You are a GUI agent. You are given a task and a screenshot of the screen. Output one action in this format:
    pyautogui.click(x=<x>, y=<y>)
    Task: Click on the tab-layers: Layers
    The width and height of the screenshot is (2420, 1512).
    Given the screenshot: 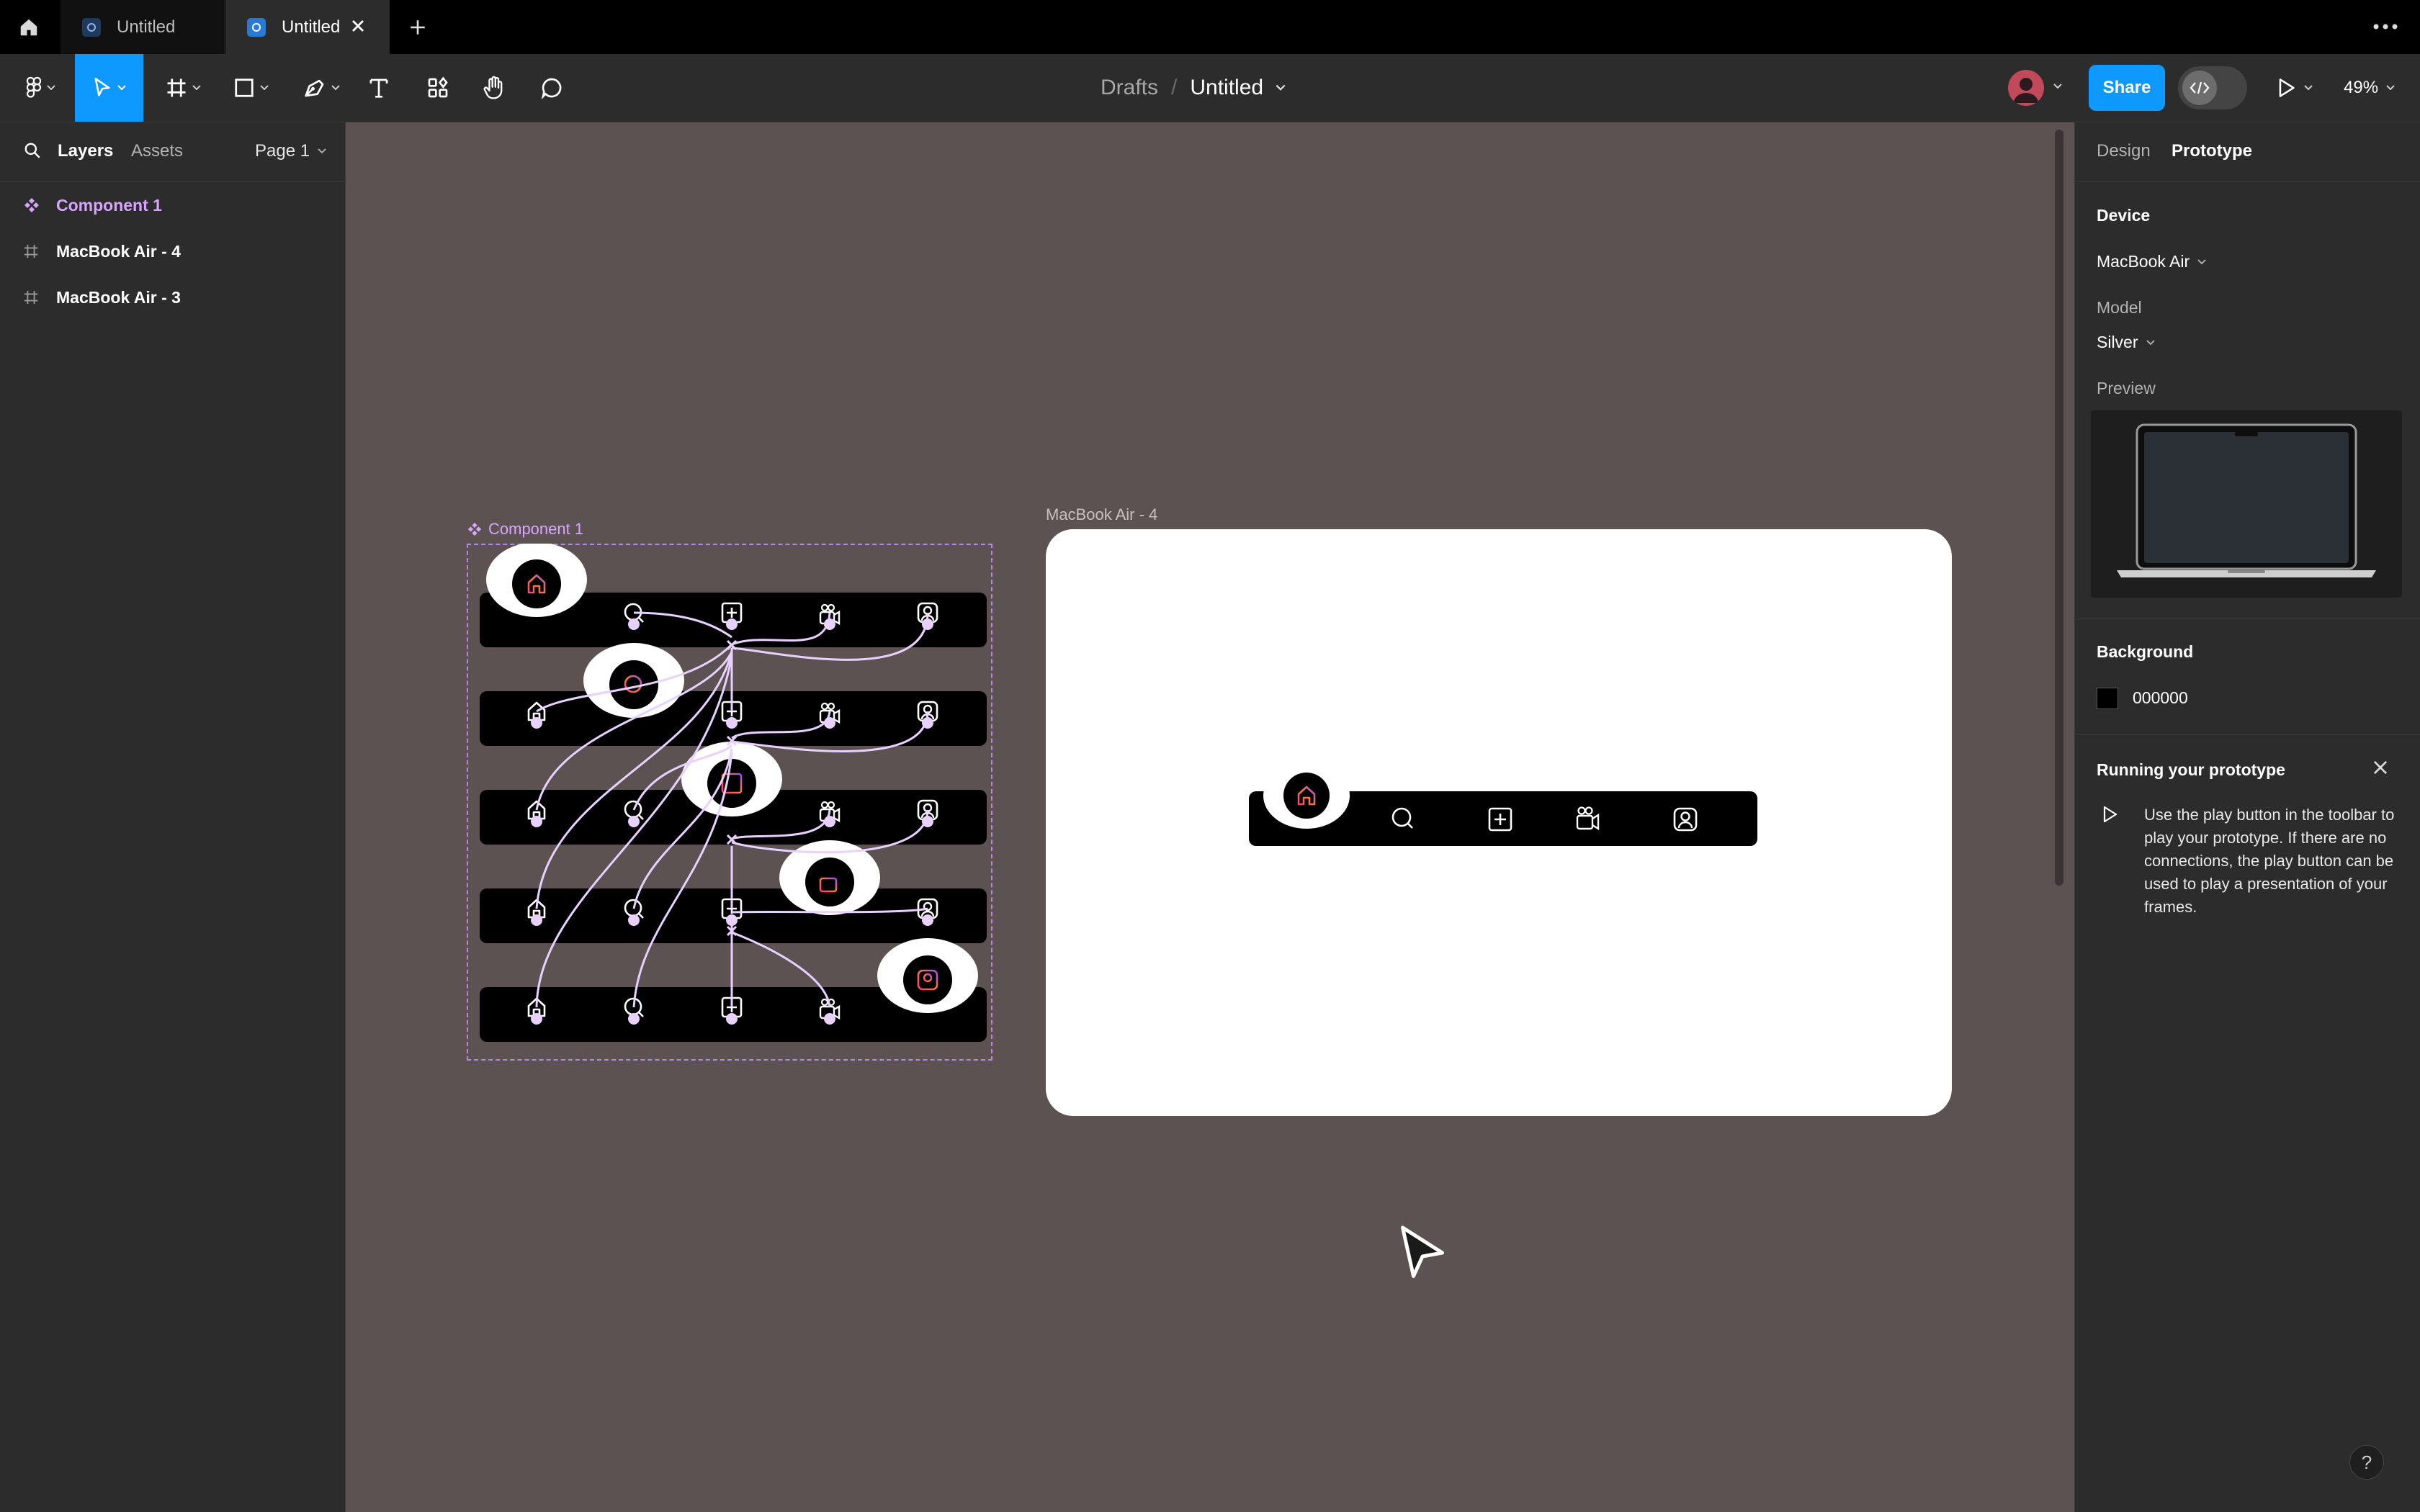 What is the action you would take?
    pyautogui.click(x=85, y=151)
    